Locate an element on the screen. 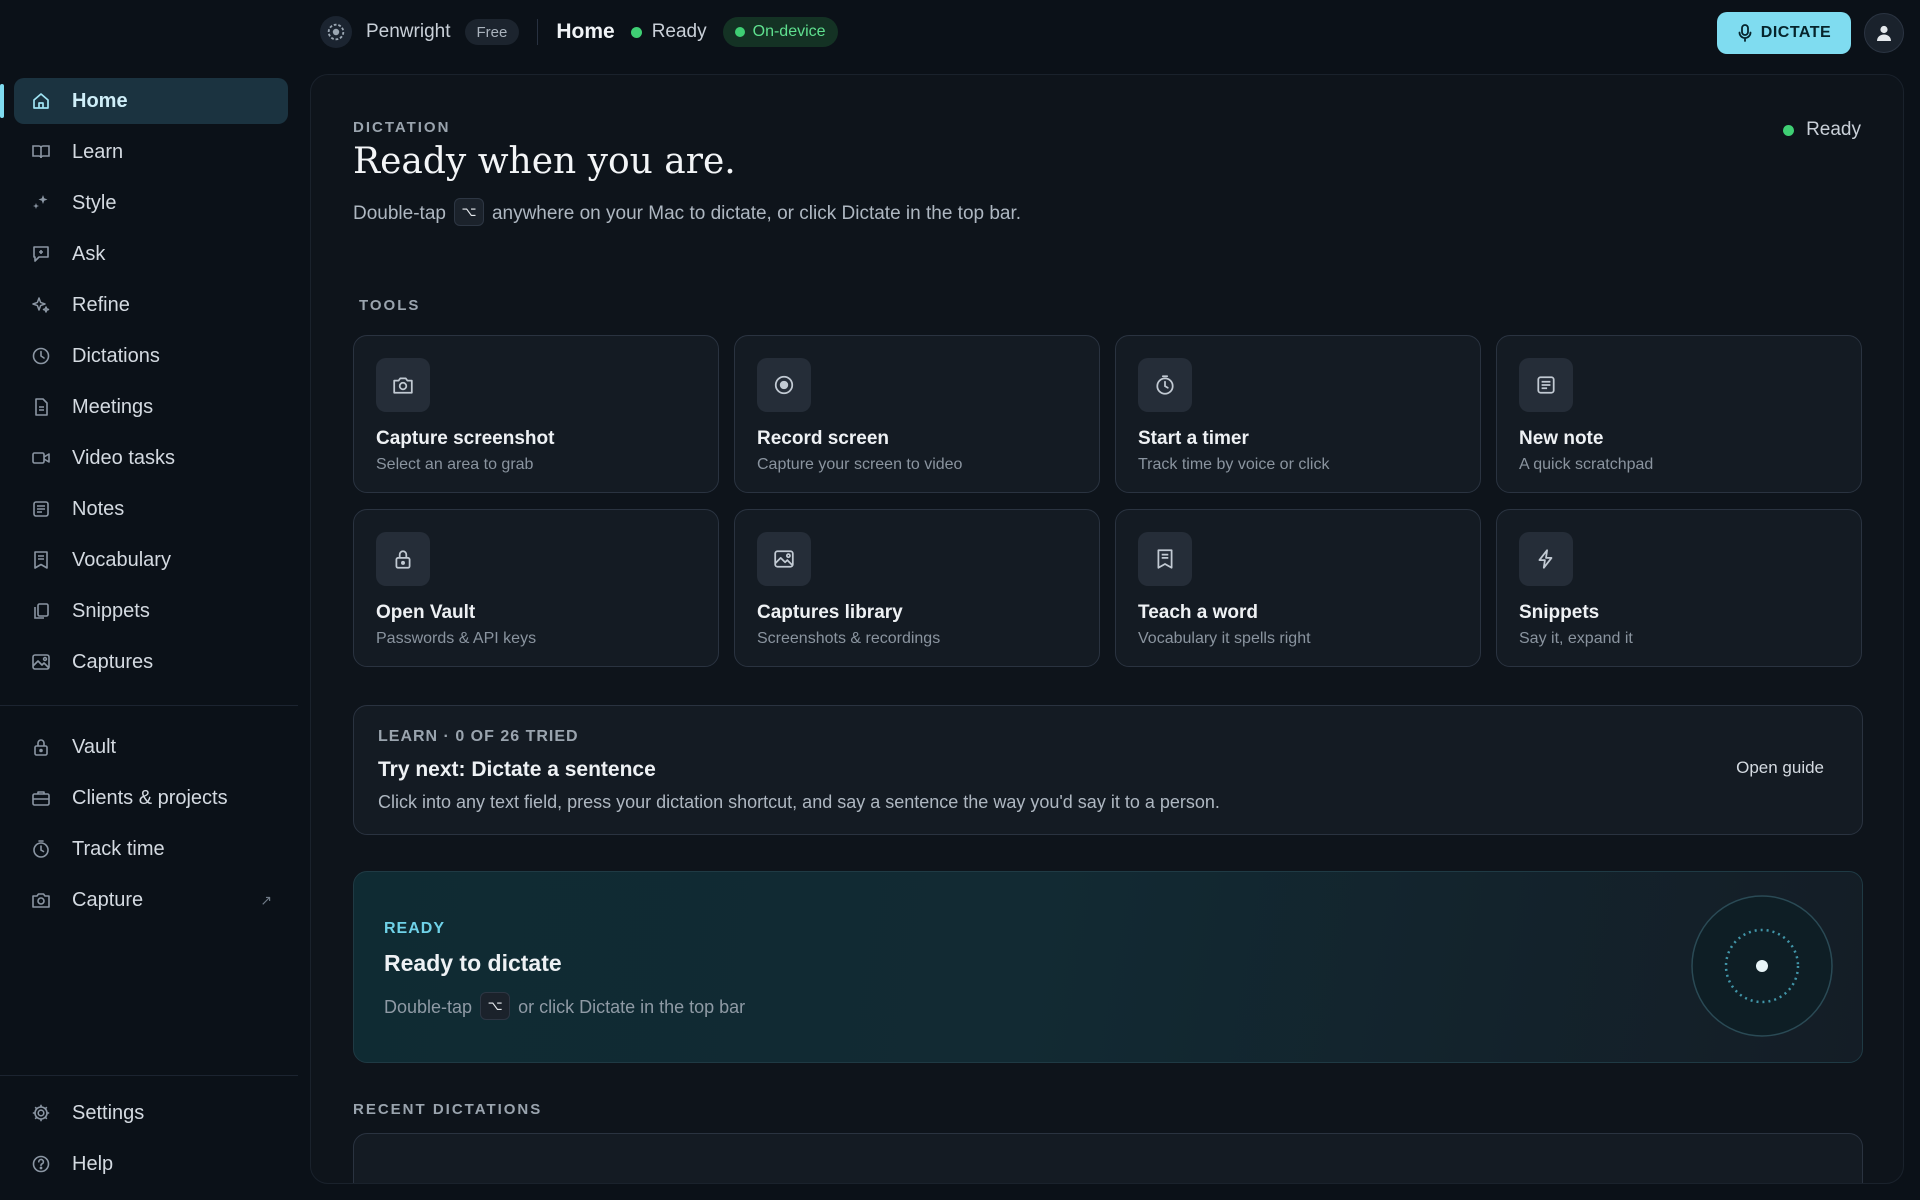 The height and width of the screenshot is (1200, 1920). sidebar-item-notes: Notes is located at coordinates (151, 509).